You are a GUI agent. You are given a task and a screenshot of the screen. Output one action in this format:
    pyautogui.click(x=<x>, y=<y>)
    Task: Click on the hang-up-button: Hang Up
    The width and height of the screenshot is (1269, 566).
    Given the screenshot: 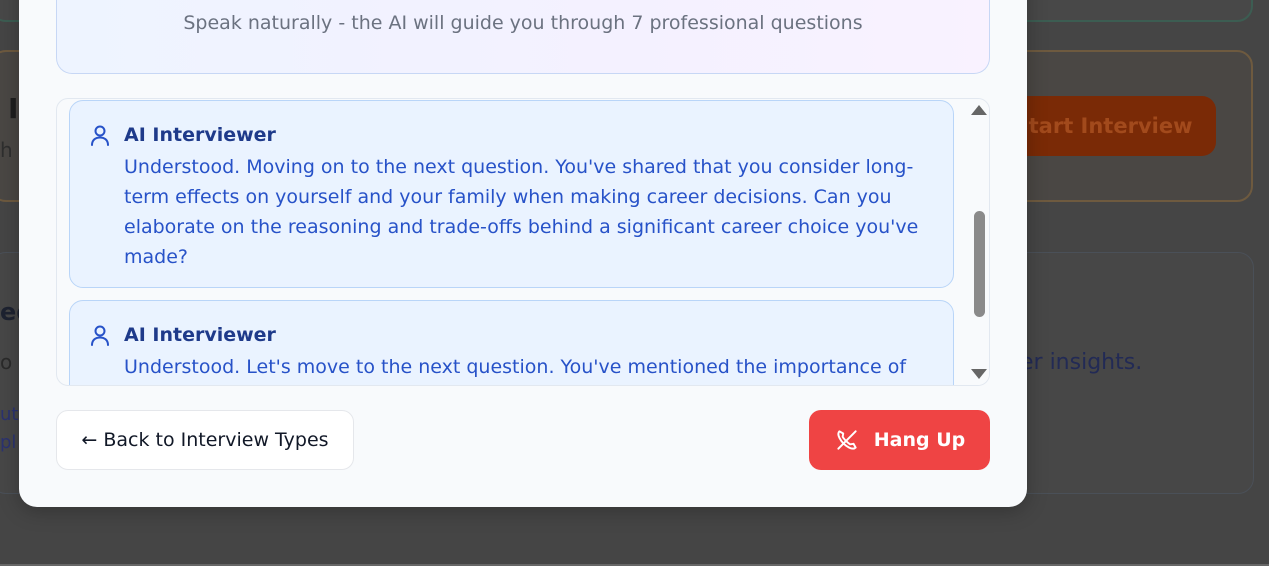 What is the action you would take?
    pyautogui.click(x=899, y=440)
    